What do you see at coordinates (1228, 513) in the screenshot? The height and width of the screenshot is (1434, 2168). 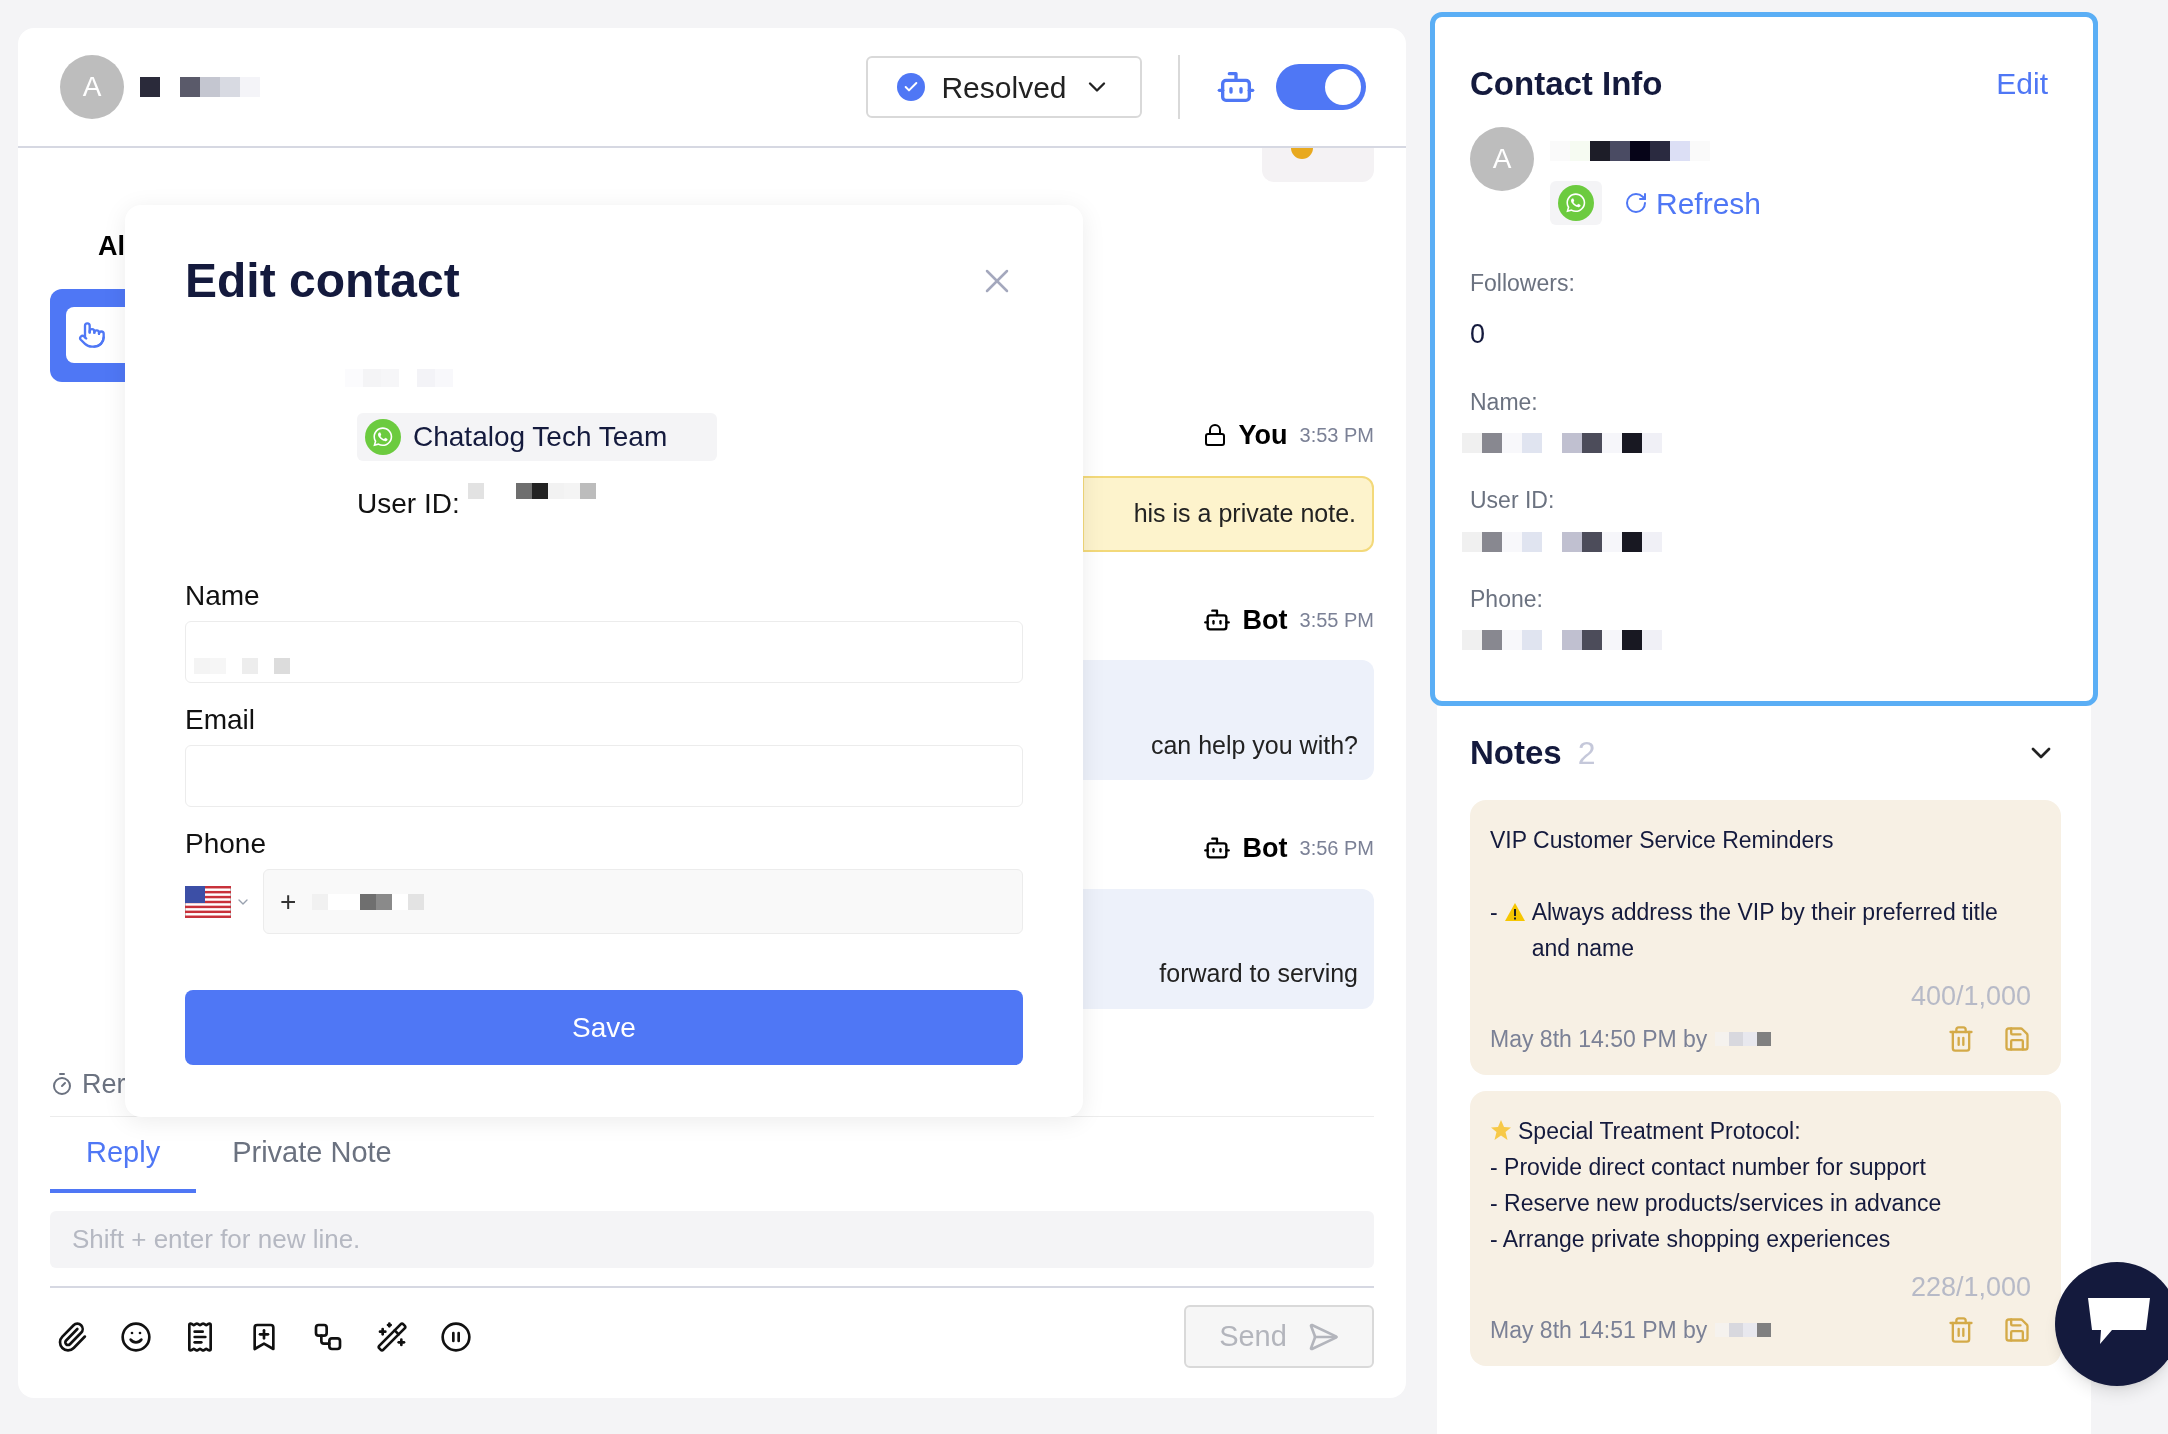 I see `message-bubble: his is a private note.` at bounding box center [1228, 513].